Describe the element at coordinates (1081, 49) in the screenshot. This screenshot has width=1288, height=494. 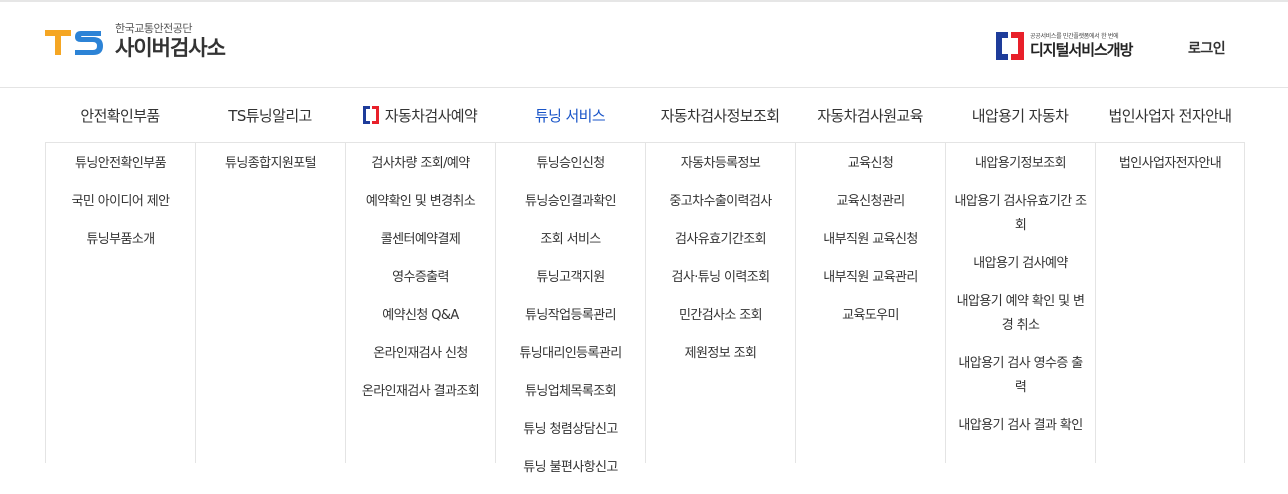
I see `digital-service-title: 디지털서비스개방` at that location.